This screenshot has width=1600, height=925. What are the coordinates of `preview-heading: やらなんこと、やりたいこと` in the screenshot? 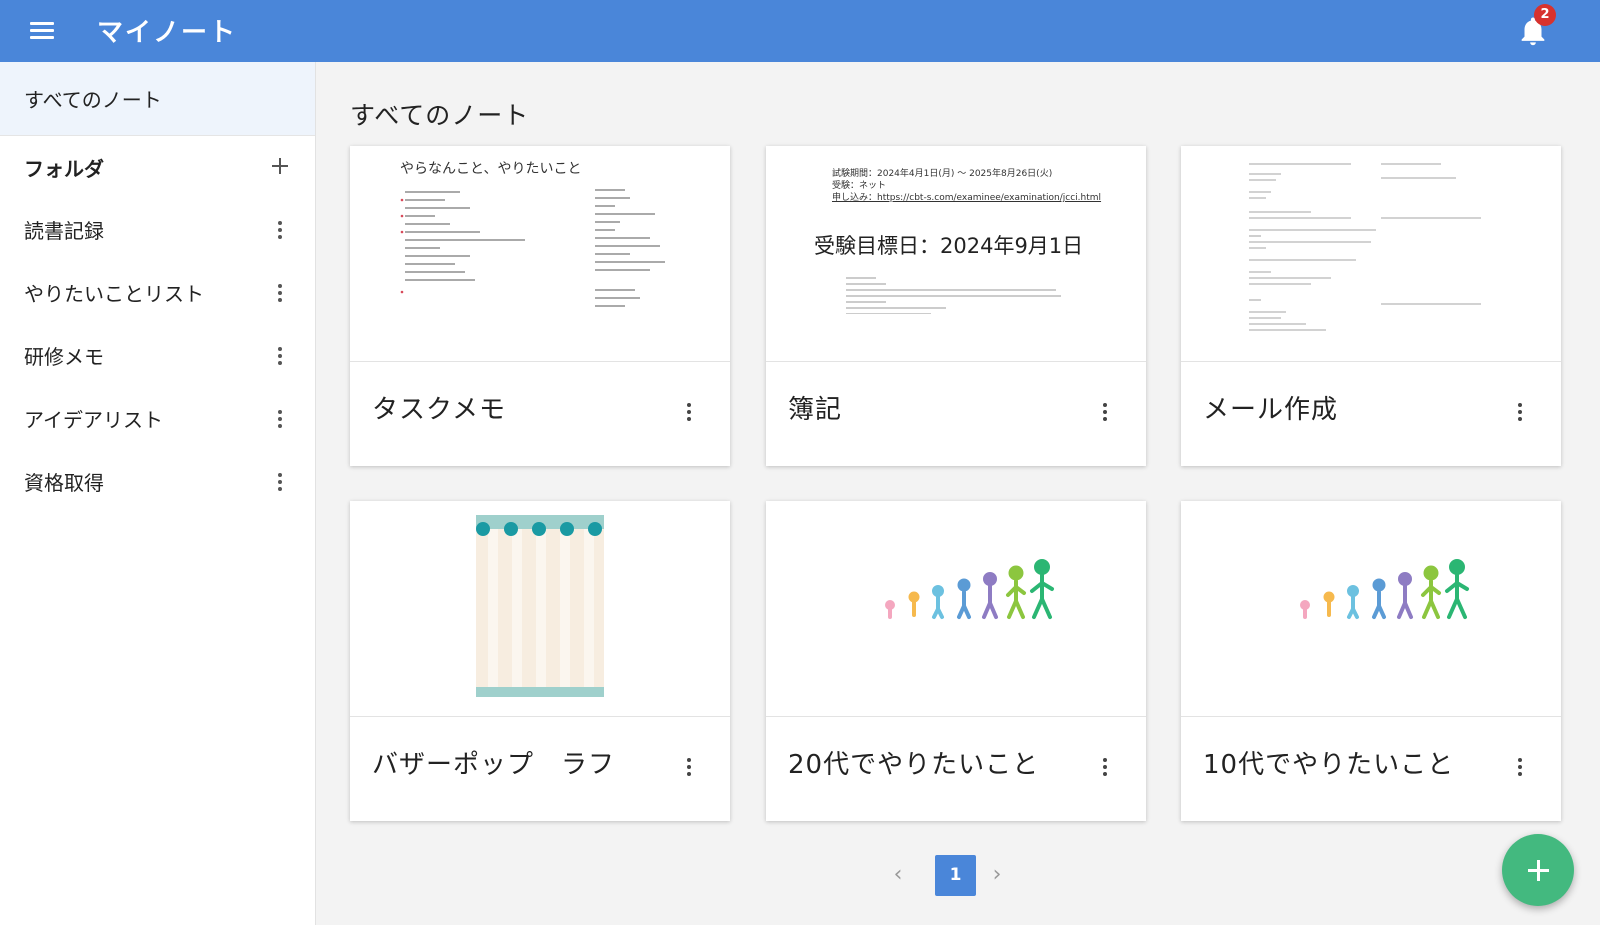 It's located at (491, 169).